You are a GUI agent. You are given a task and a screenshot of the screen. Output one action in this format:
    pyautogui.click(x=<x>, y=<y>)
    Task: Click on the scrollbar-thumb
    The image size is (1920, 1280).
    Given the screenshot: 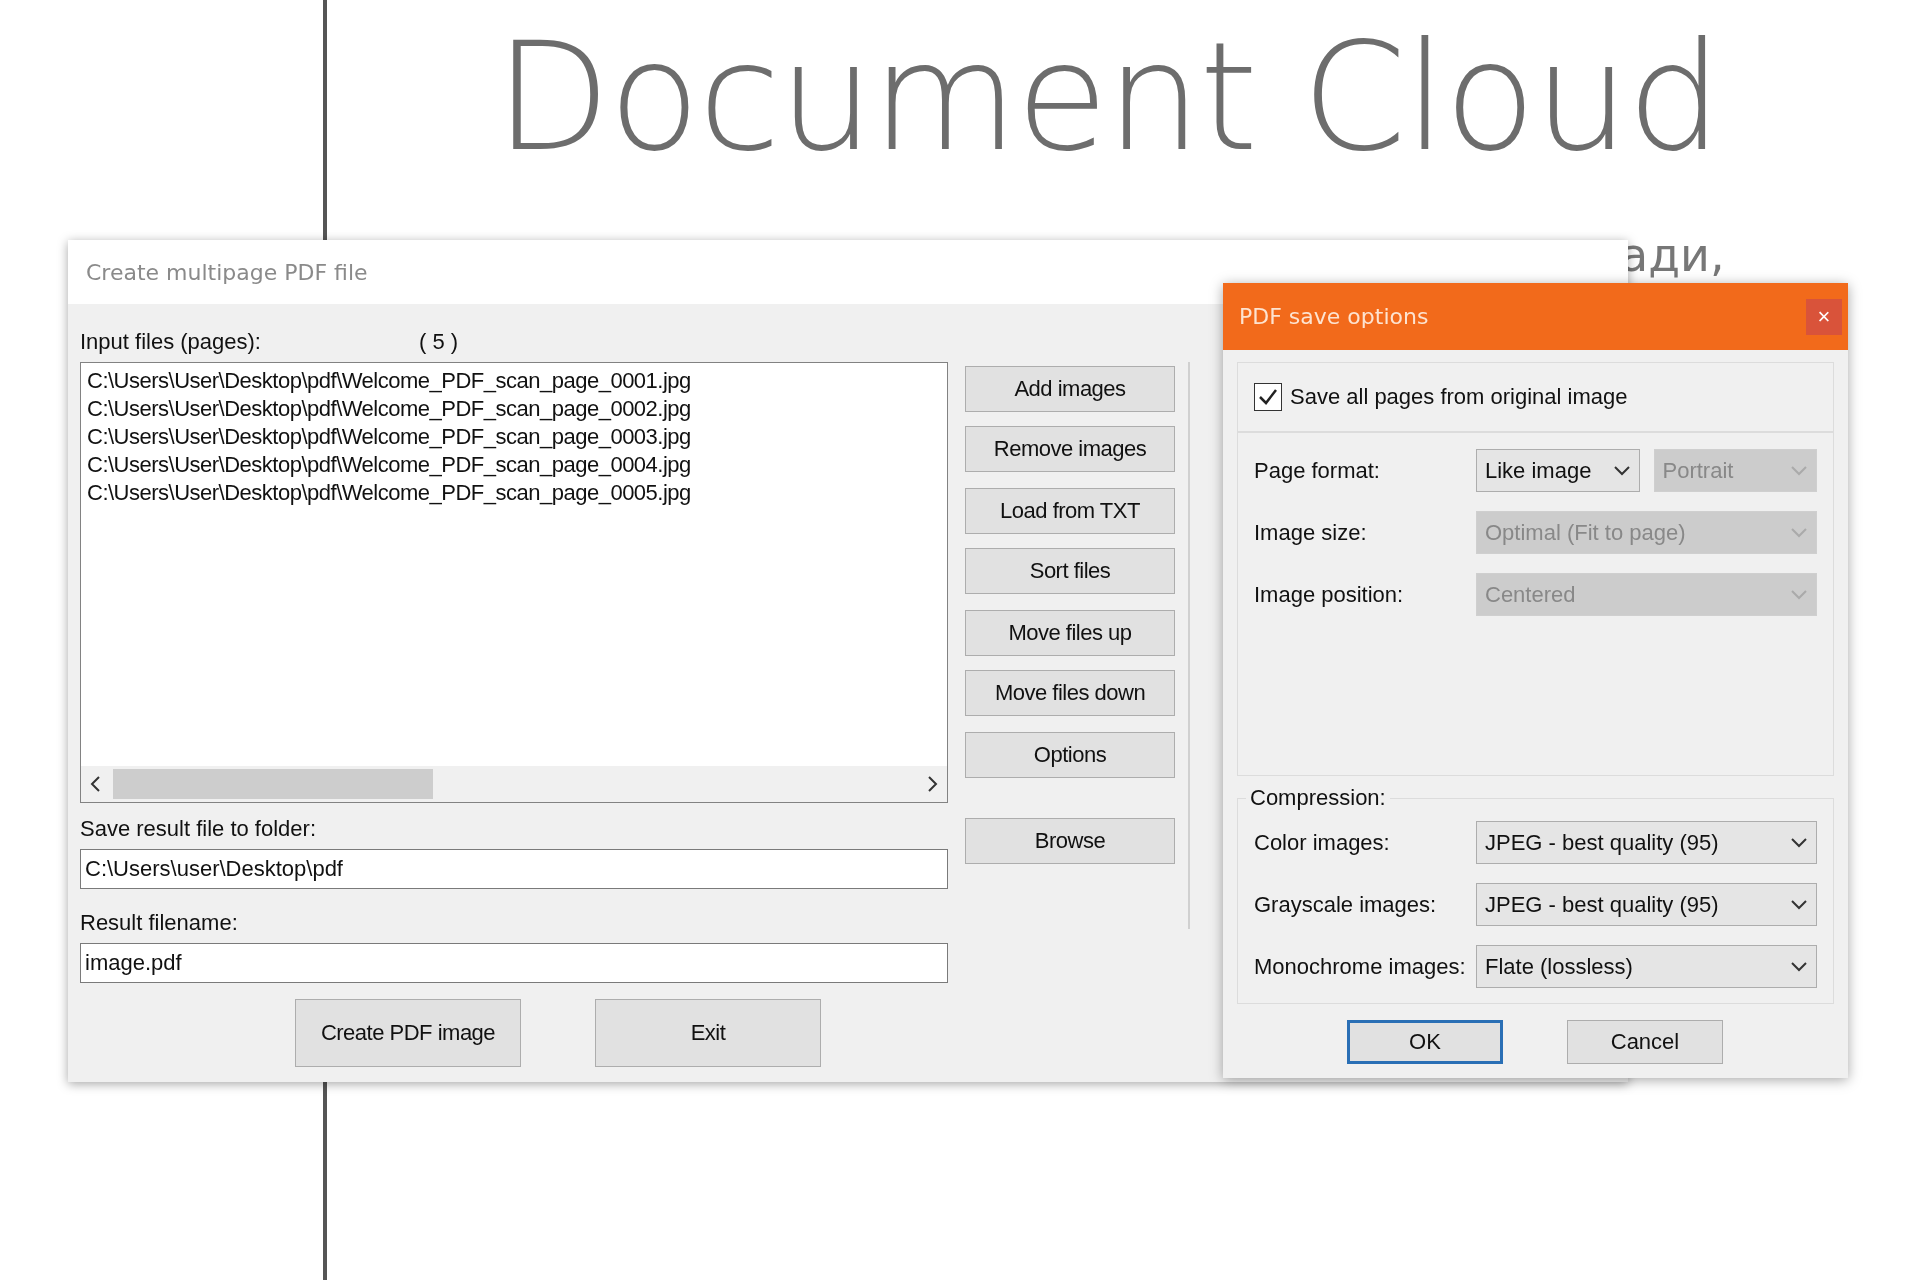 What is the action you would take?
    pyautogui.click(x=273, y=784)
    